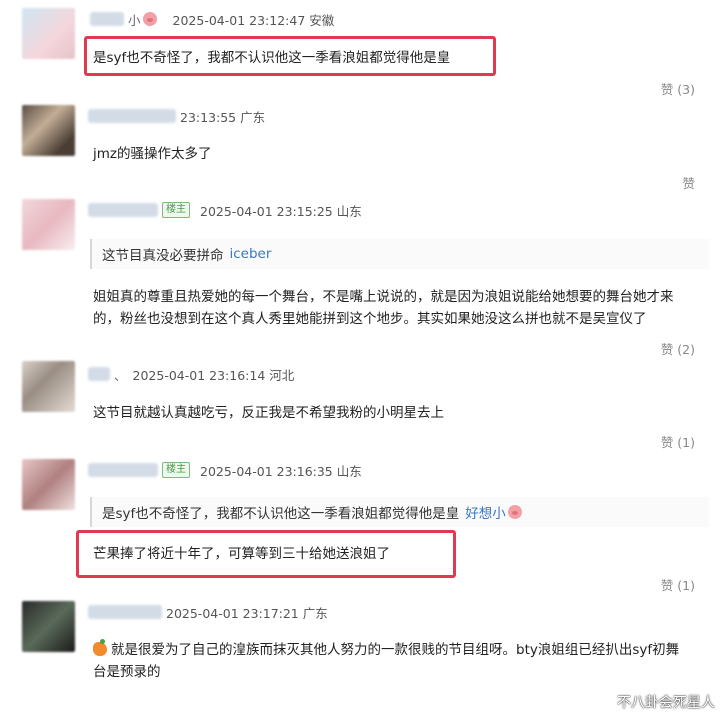  Describe the element at coordinates (251, 254) in the screenshot. I see `quote-author-link: iceber` at that location.